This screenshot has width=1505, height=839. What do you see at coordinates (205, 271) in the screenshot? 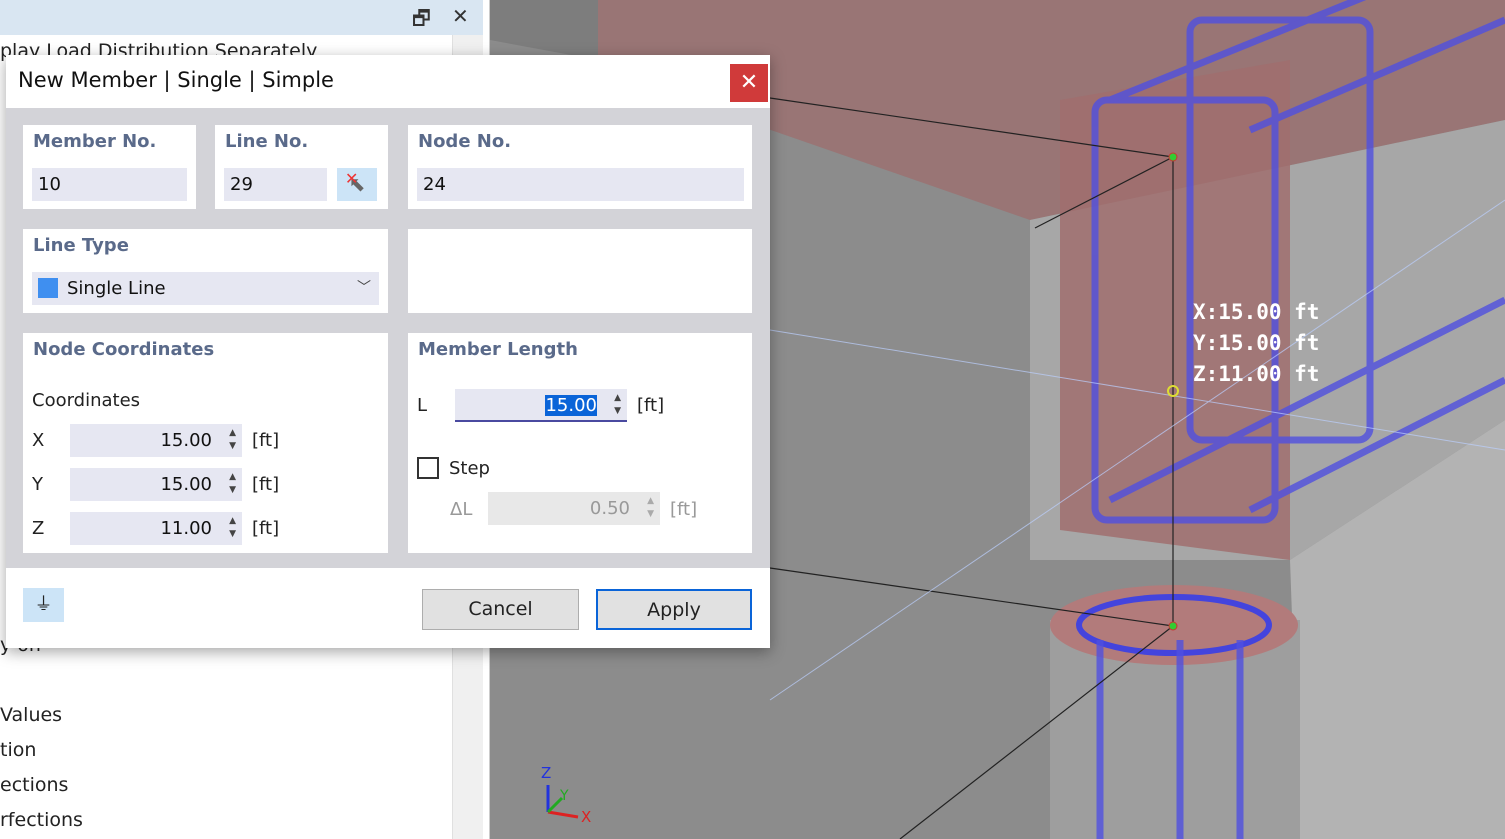
I see `line-type-card: Line Type Single Line ﹀` at bounding box center [205, 271].